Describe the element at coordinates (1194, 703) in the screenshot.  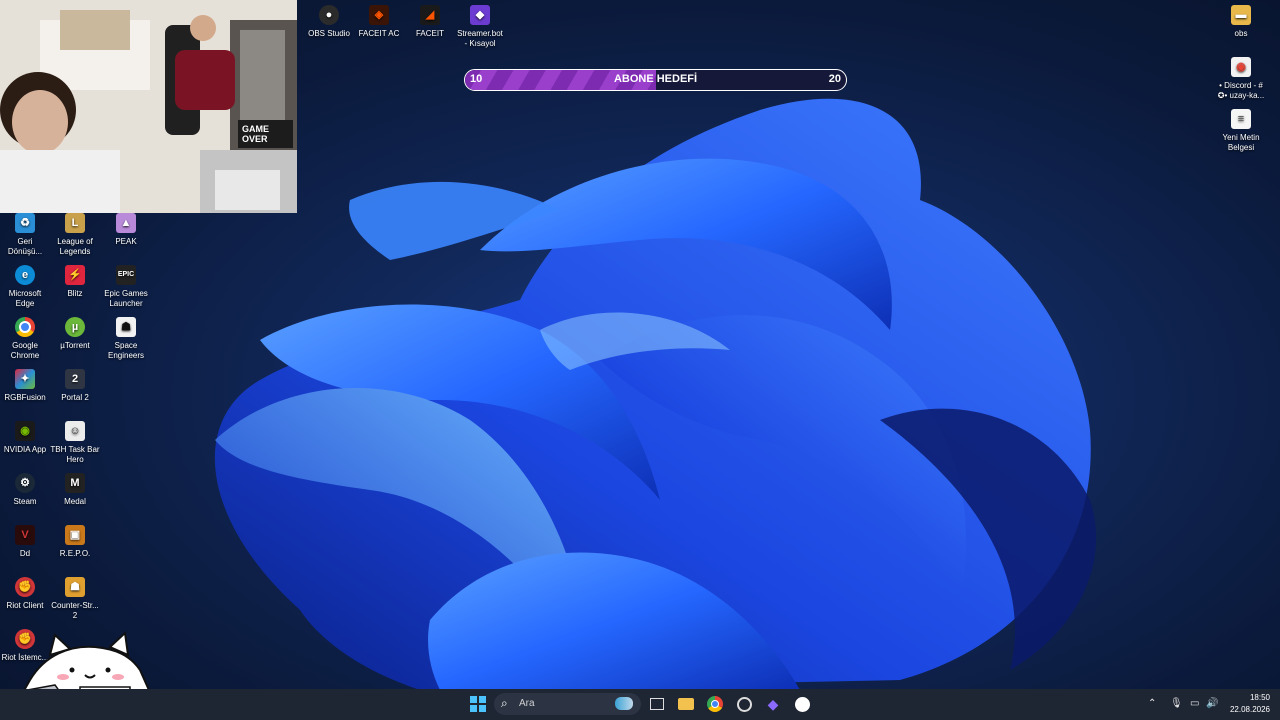
I see `display-icon: ▭` at that location.